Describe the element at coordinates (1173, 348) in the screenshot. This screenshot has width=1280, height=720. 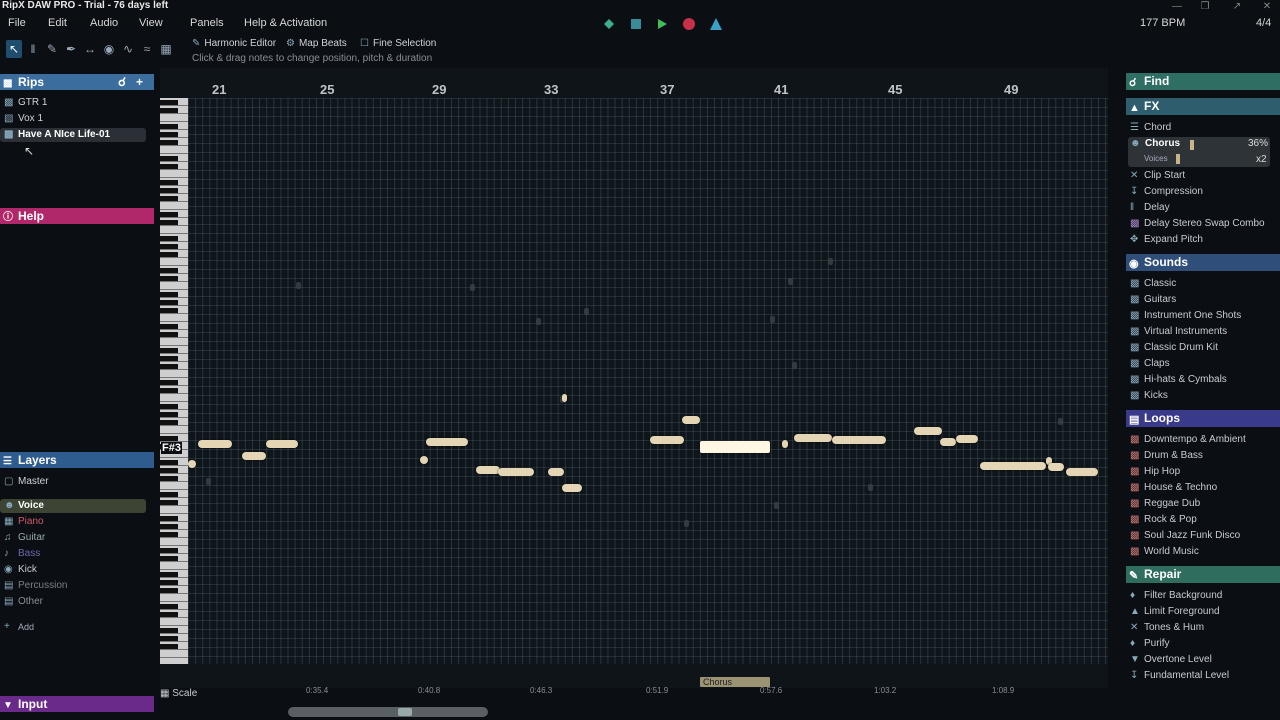
I see `sounds-item: ▩ Classic Drum Kit` at that location.